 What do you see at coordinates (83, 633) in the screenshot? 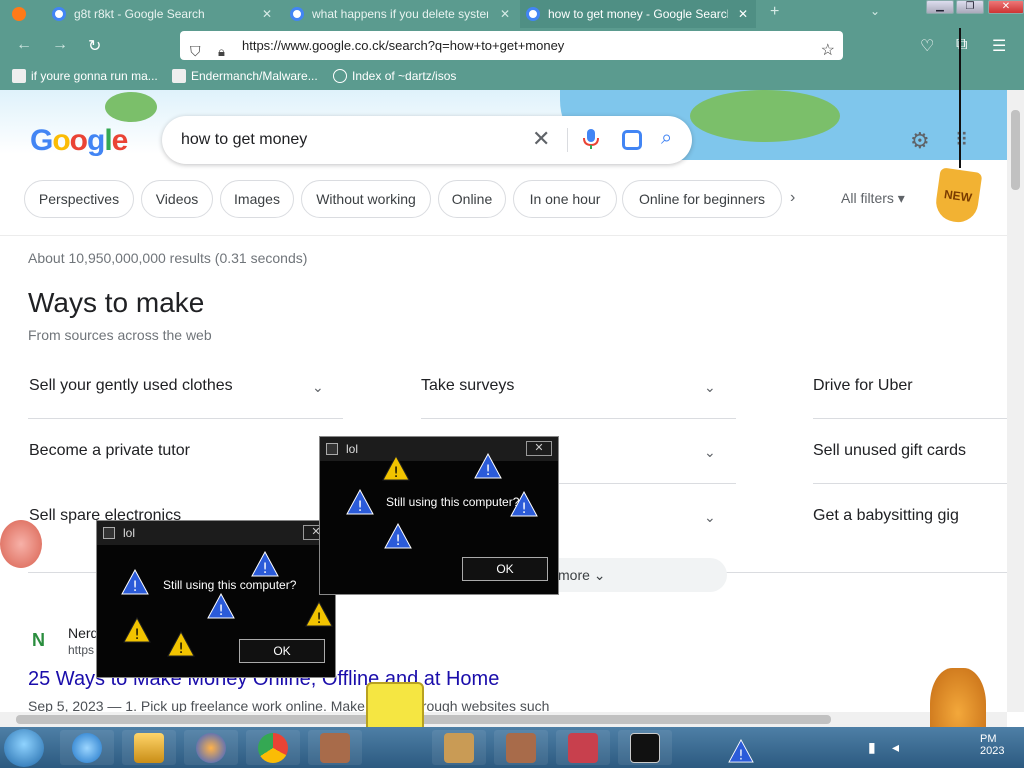
I see `site-name: Nerd` at bounding box center [83, 633].